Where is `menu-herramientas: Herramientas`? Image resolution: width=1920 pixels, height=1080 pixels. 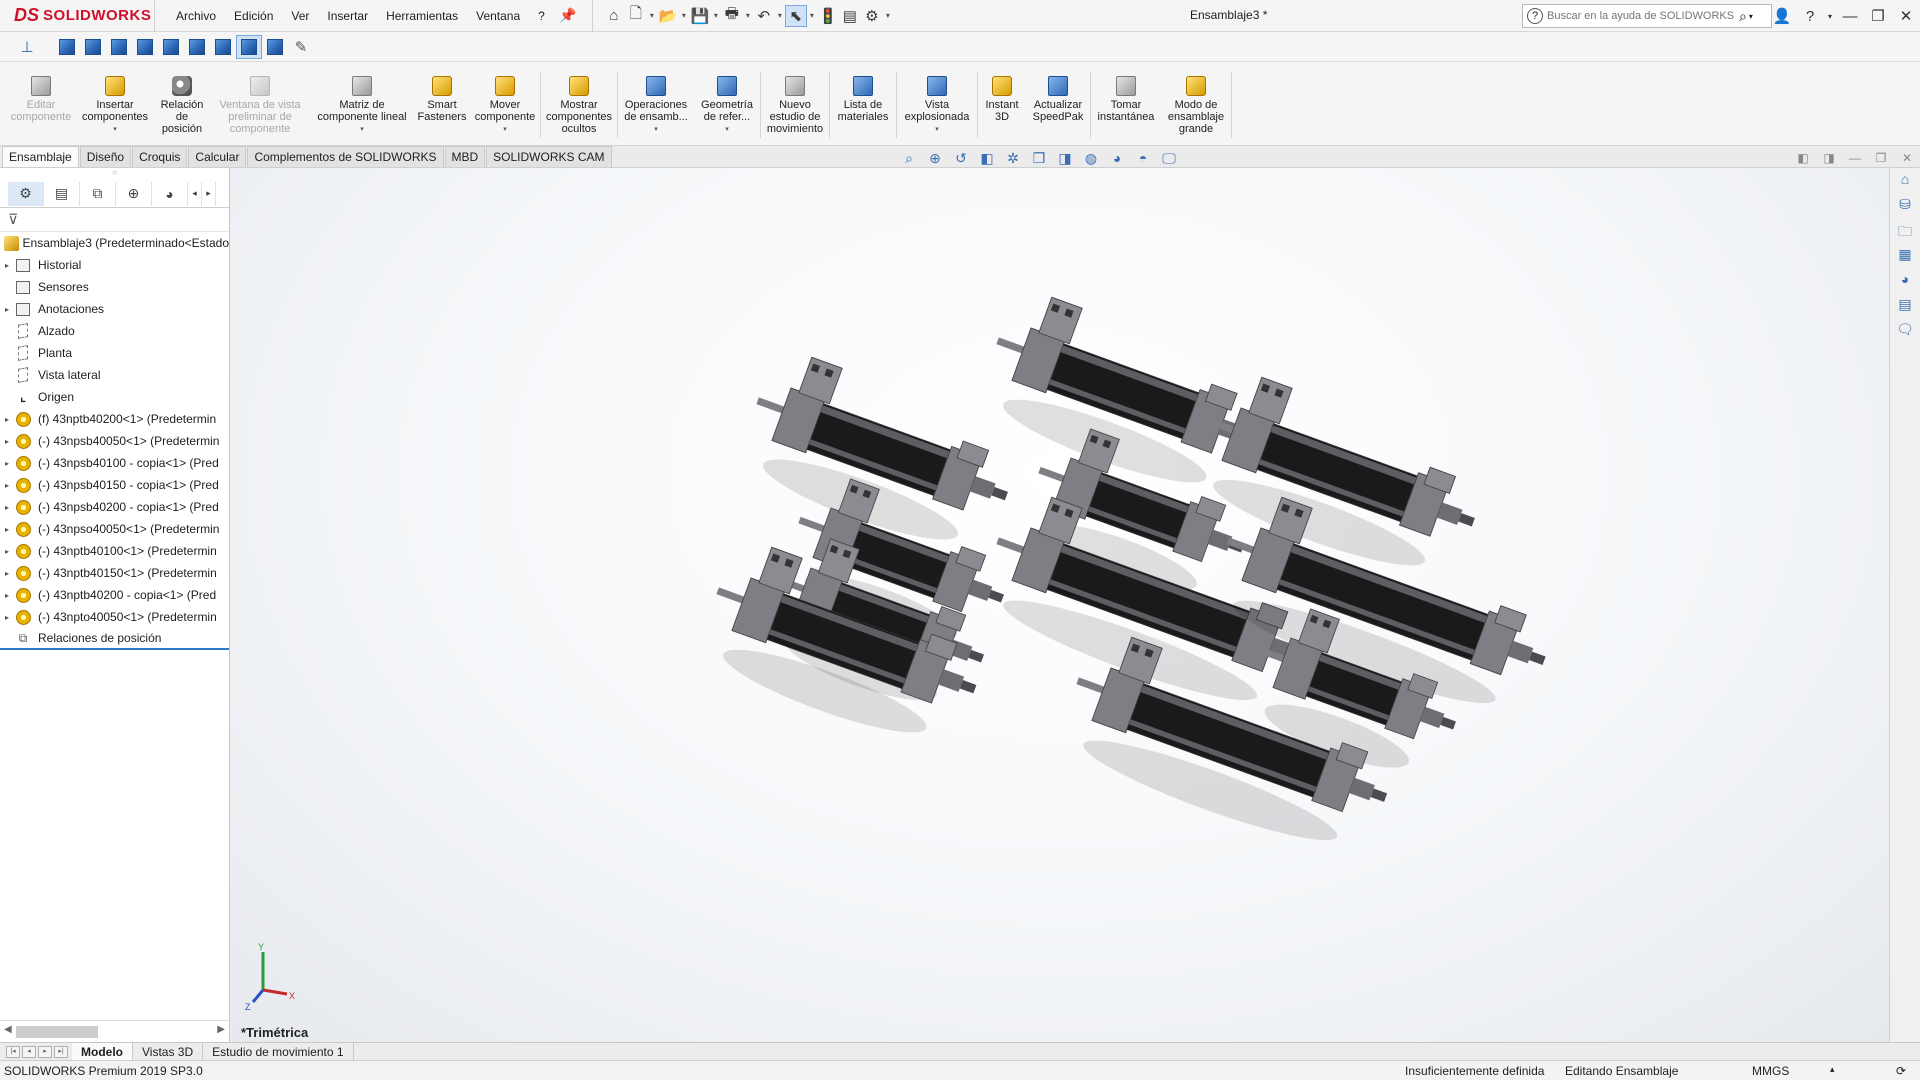 menu-herramientas: Herramientas is located at coordinates (422, 16).